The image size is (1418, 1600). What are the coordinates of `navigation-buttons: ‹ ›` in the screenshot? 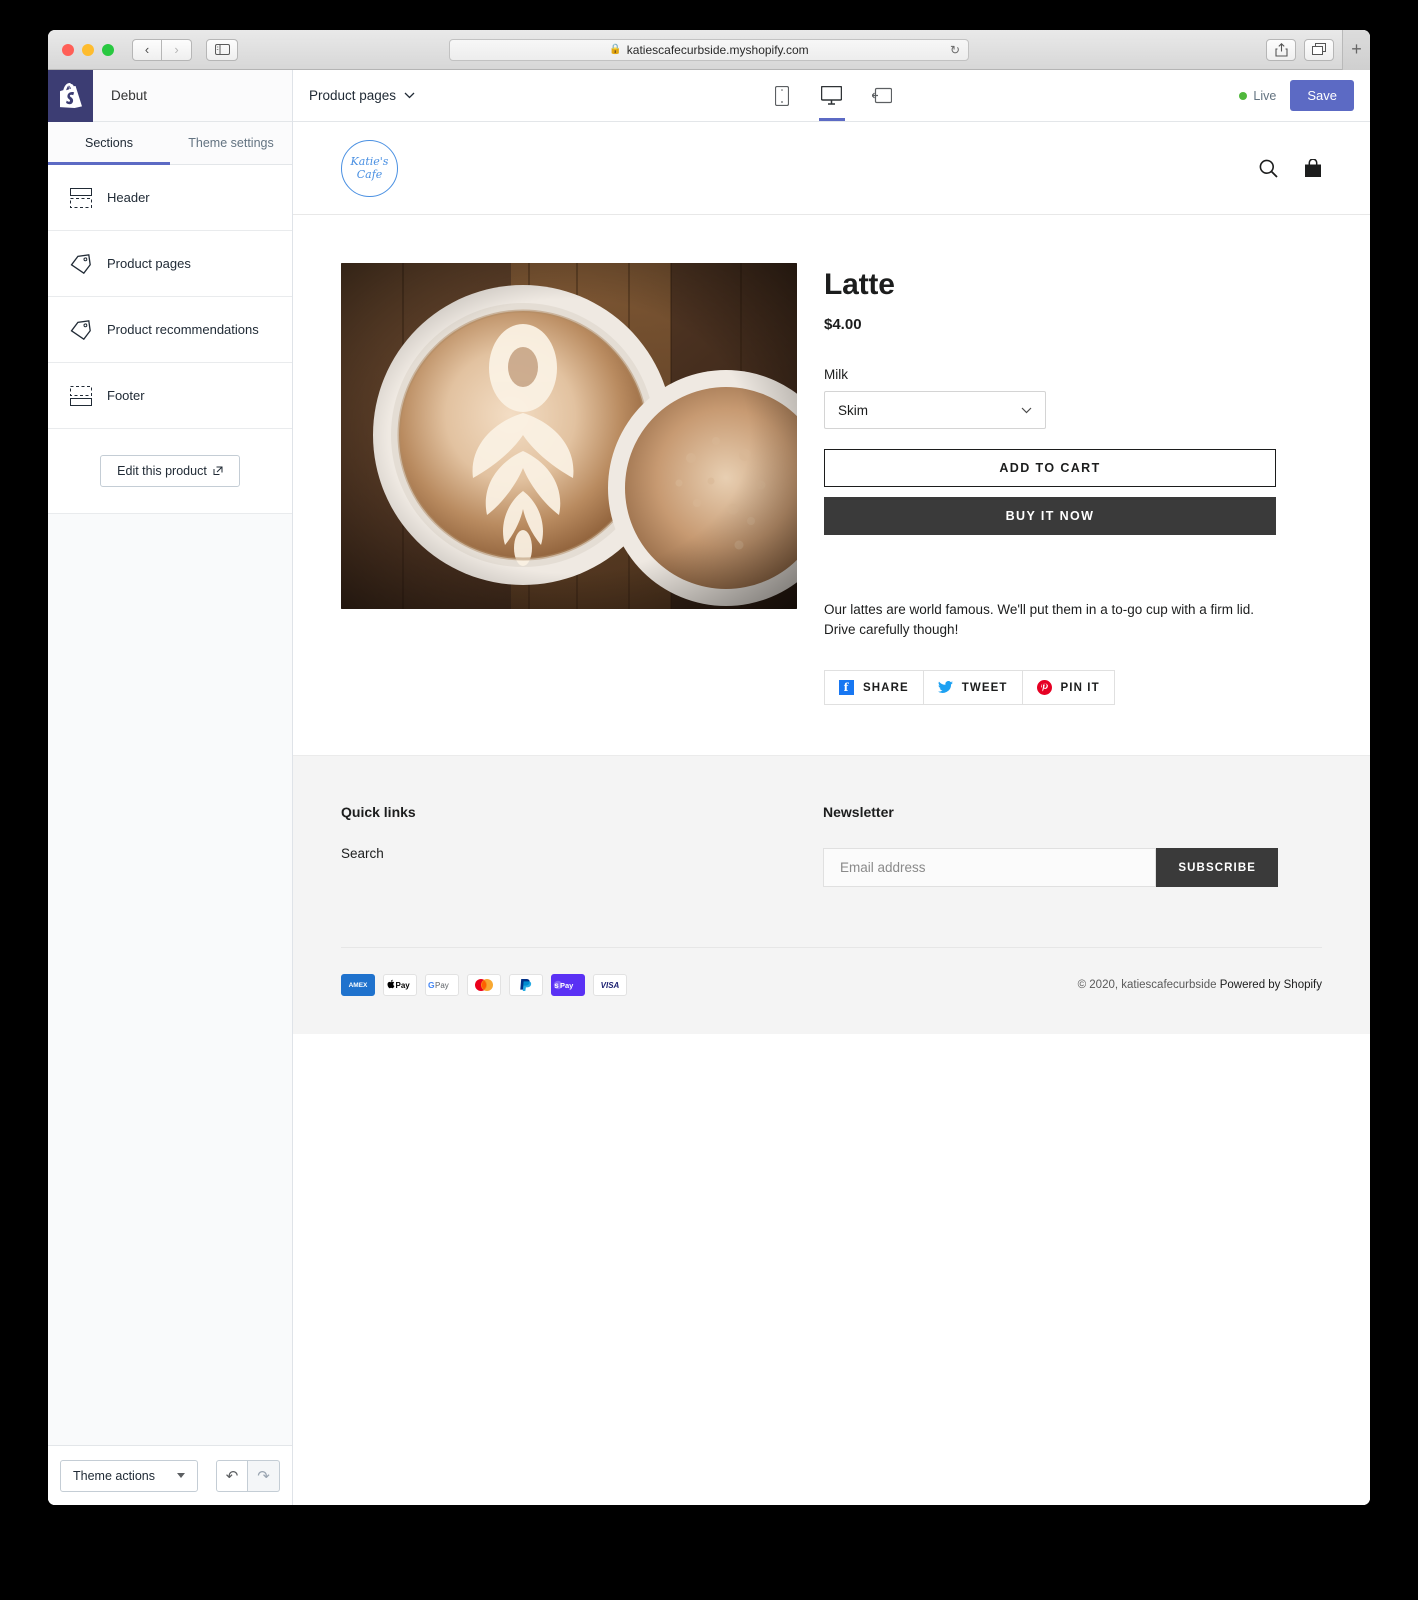 It's located at (162, 49).